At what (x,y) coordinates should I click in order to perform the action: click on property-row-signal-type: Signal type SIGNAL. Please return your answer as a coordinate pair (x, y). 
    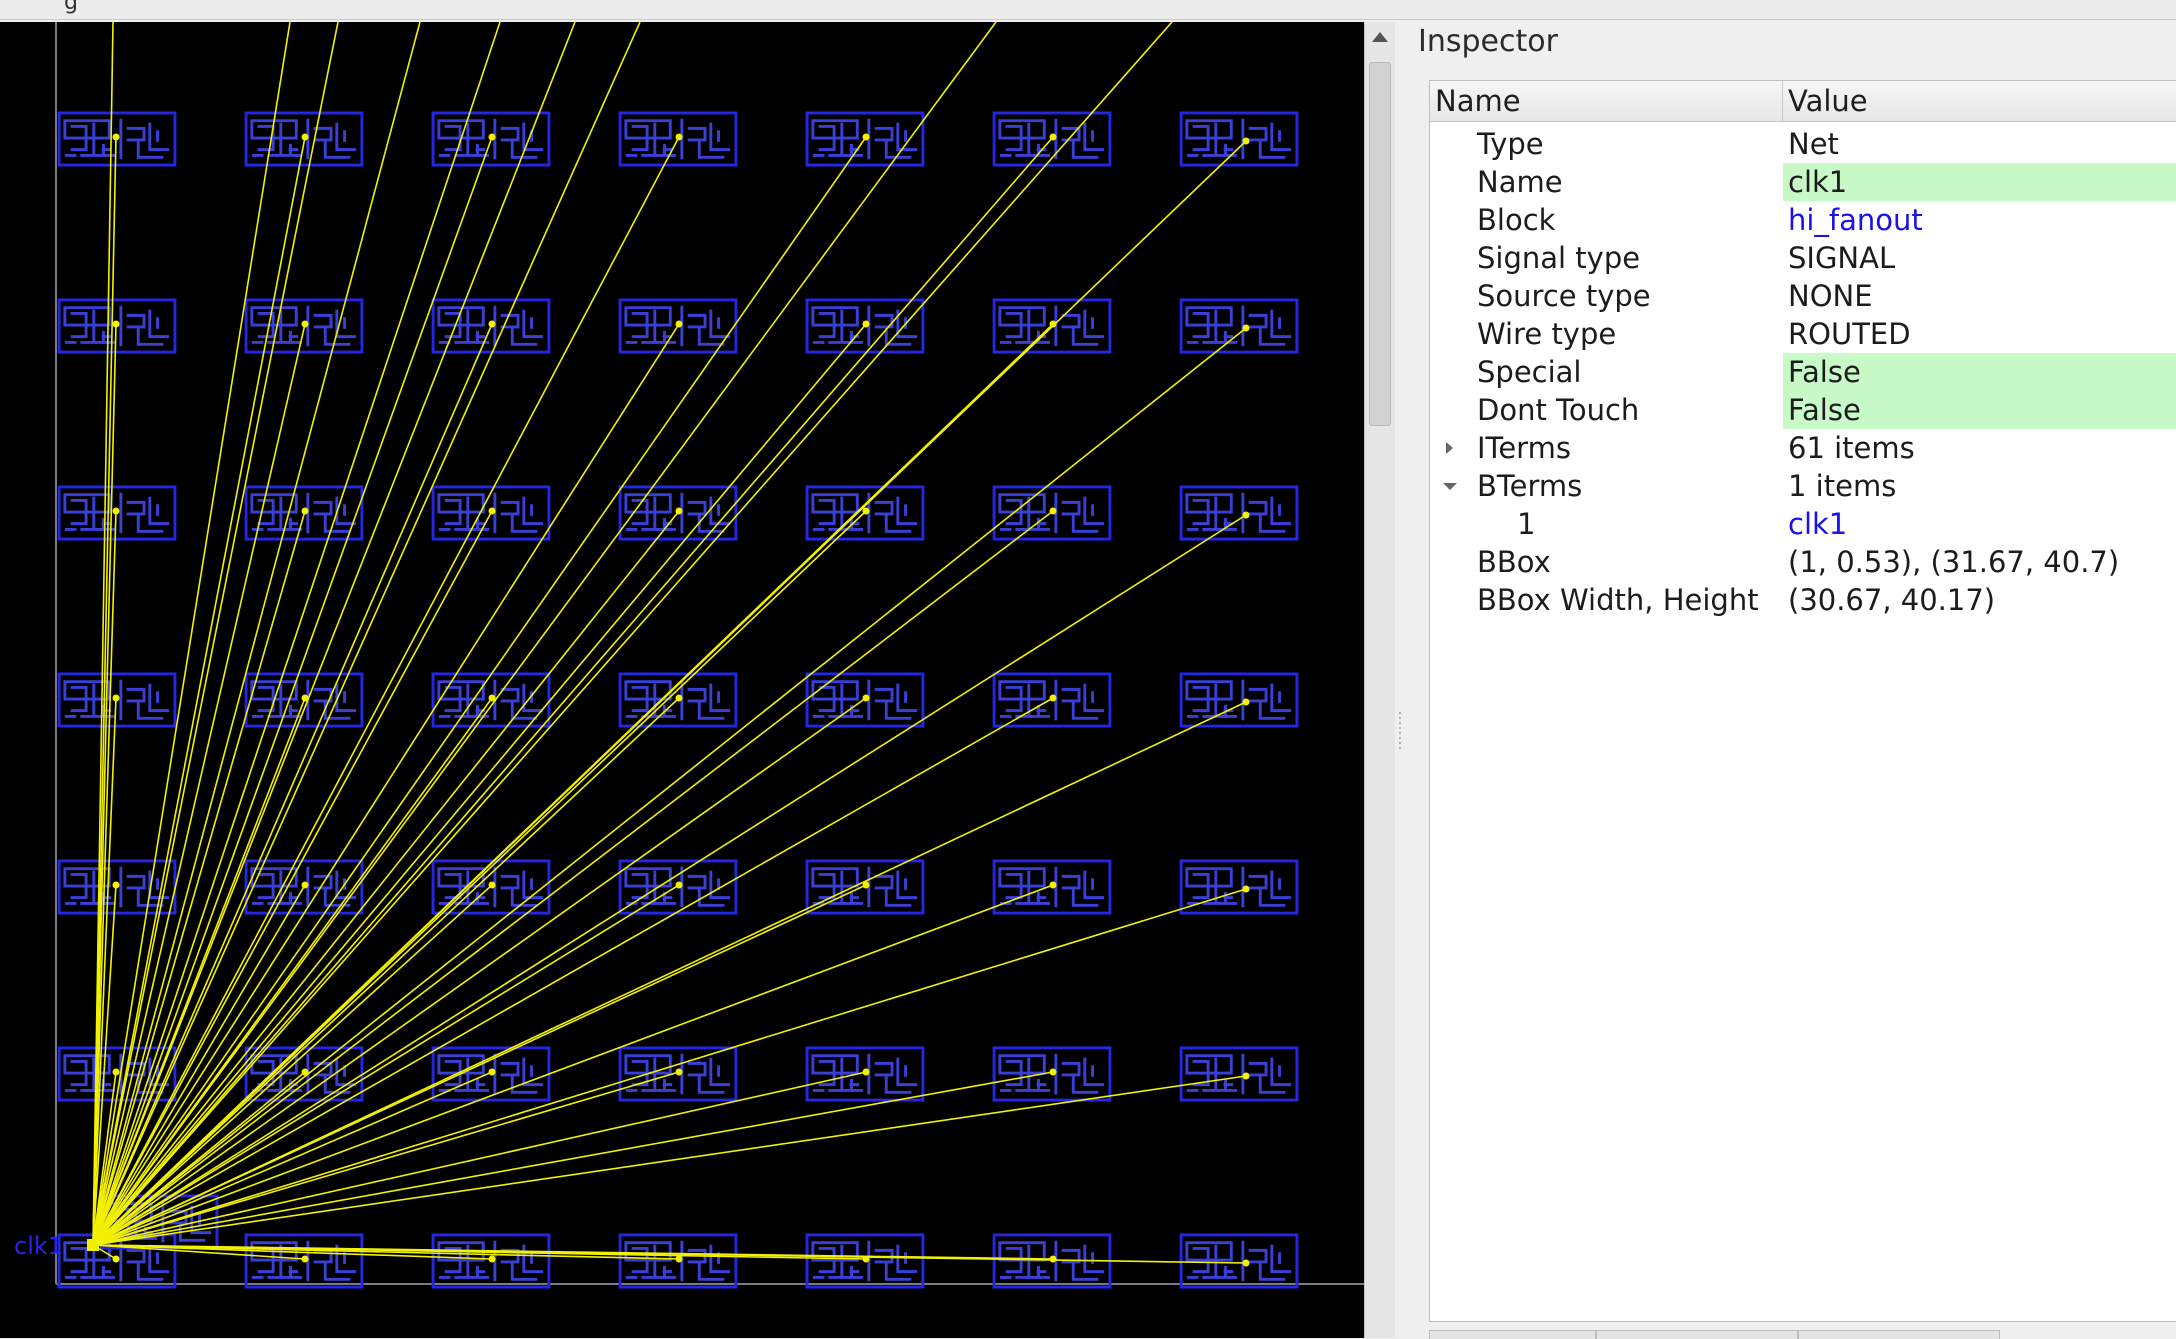
    Looking at the image, I should click on (1803, 258).